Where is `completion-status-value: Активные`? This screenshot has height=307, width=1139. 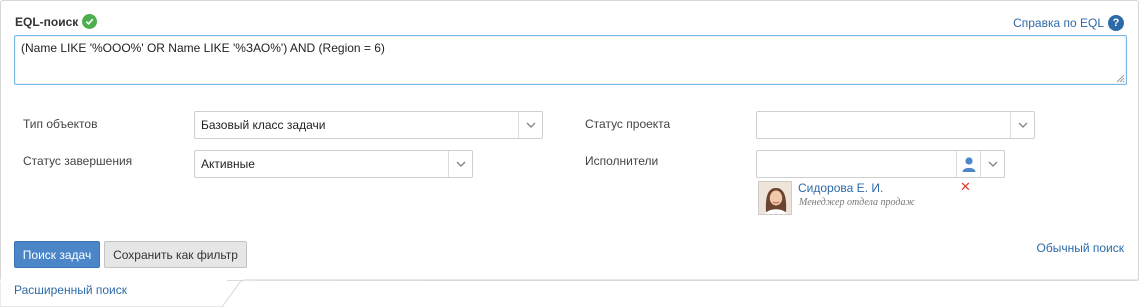 completion-status-value: Активные is located at coordinates (228, 164).